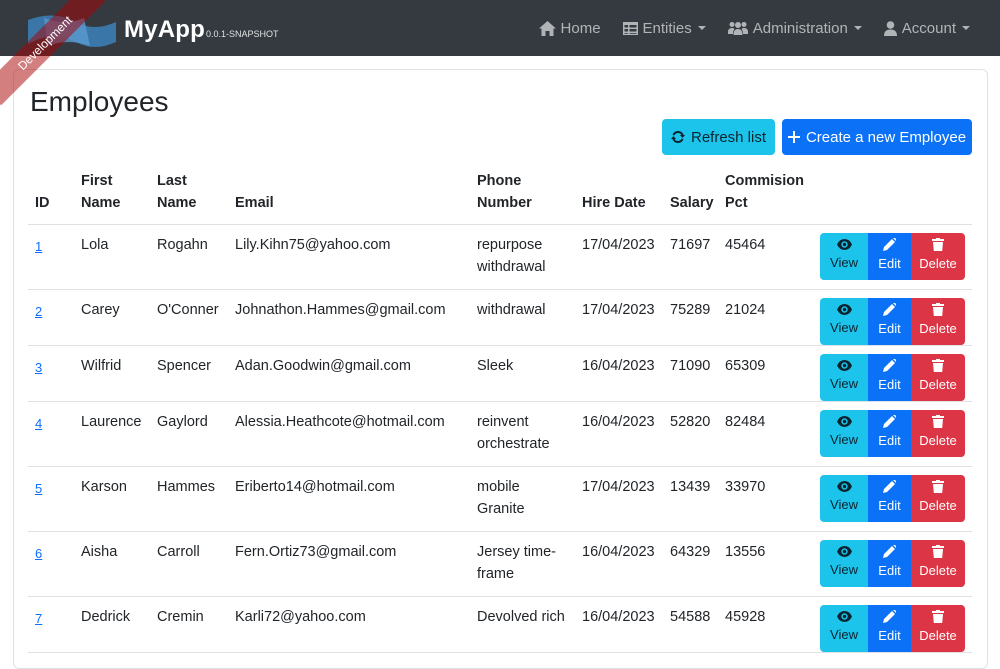  What do you see at coordinates (522, 257) in the screenshot?
I see `cell-phone-number: repurpose withdrawal` at bounding box center [522, 257].